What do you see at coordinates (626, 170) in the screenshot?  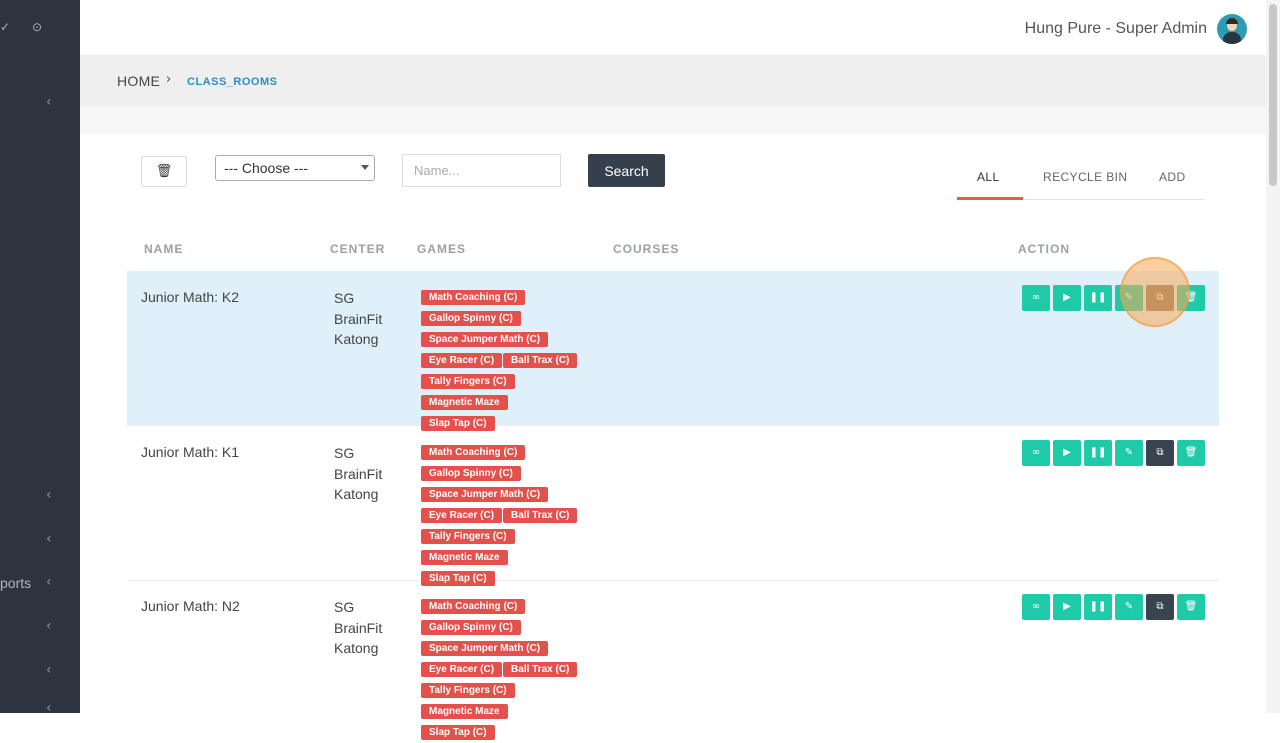 I see `search-button: Search` at bounding box center [626, 170].